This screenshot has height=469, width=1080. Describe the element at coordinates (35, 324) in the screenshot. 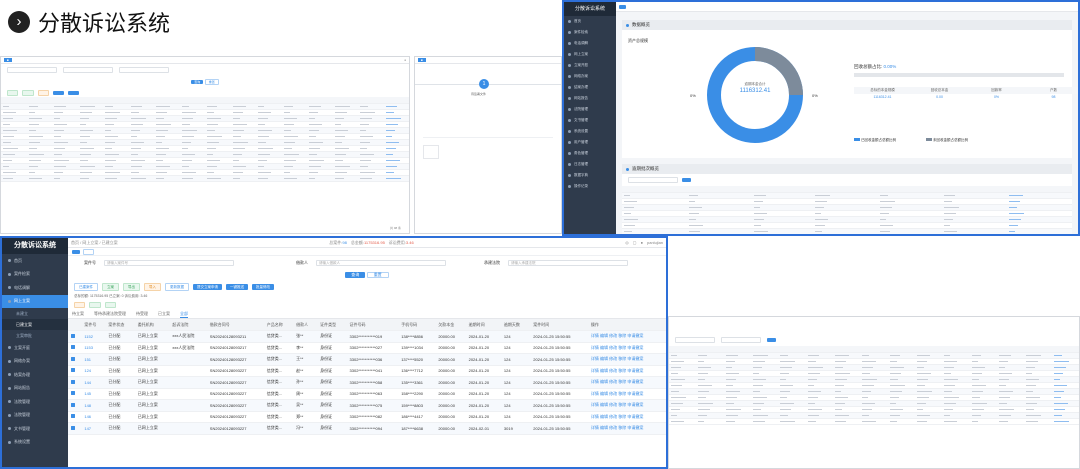

I see `sidebar-item: 已建立案` at that location.